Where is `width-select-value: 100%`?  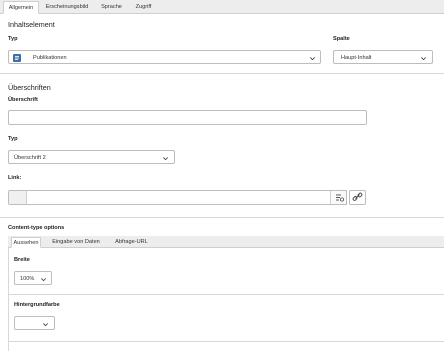 width-select-value: 100% is located at coordinates (27, 278).